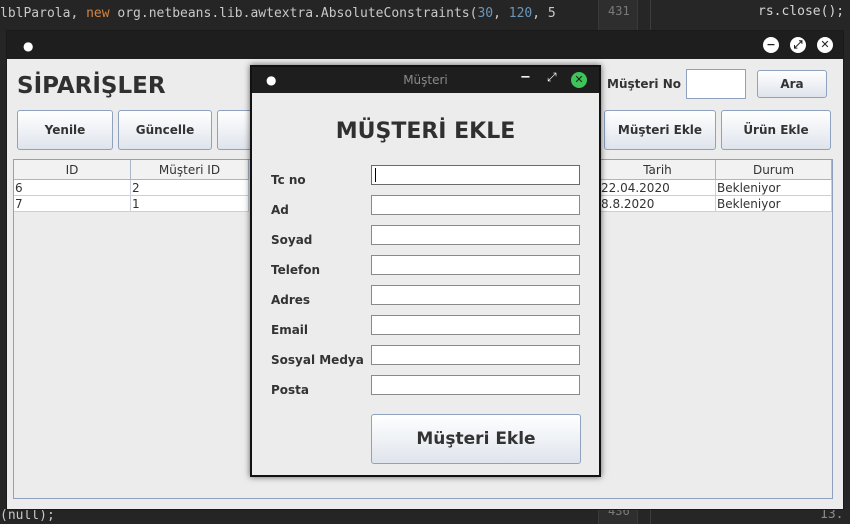 Image resolution: width=850 pixels, height=524 pixels. I want to click on tc-no-field, so click(475, 175).